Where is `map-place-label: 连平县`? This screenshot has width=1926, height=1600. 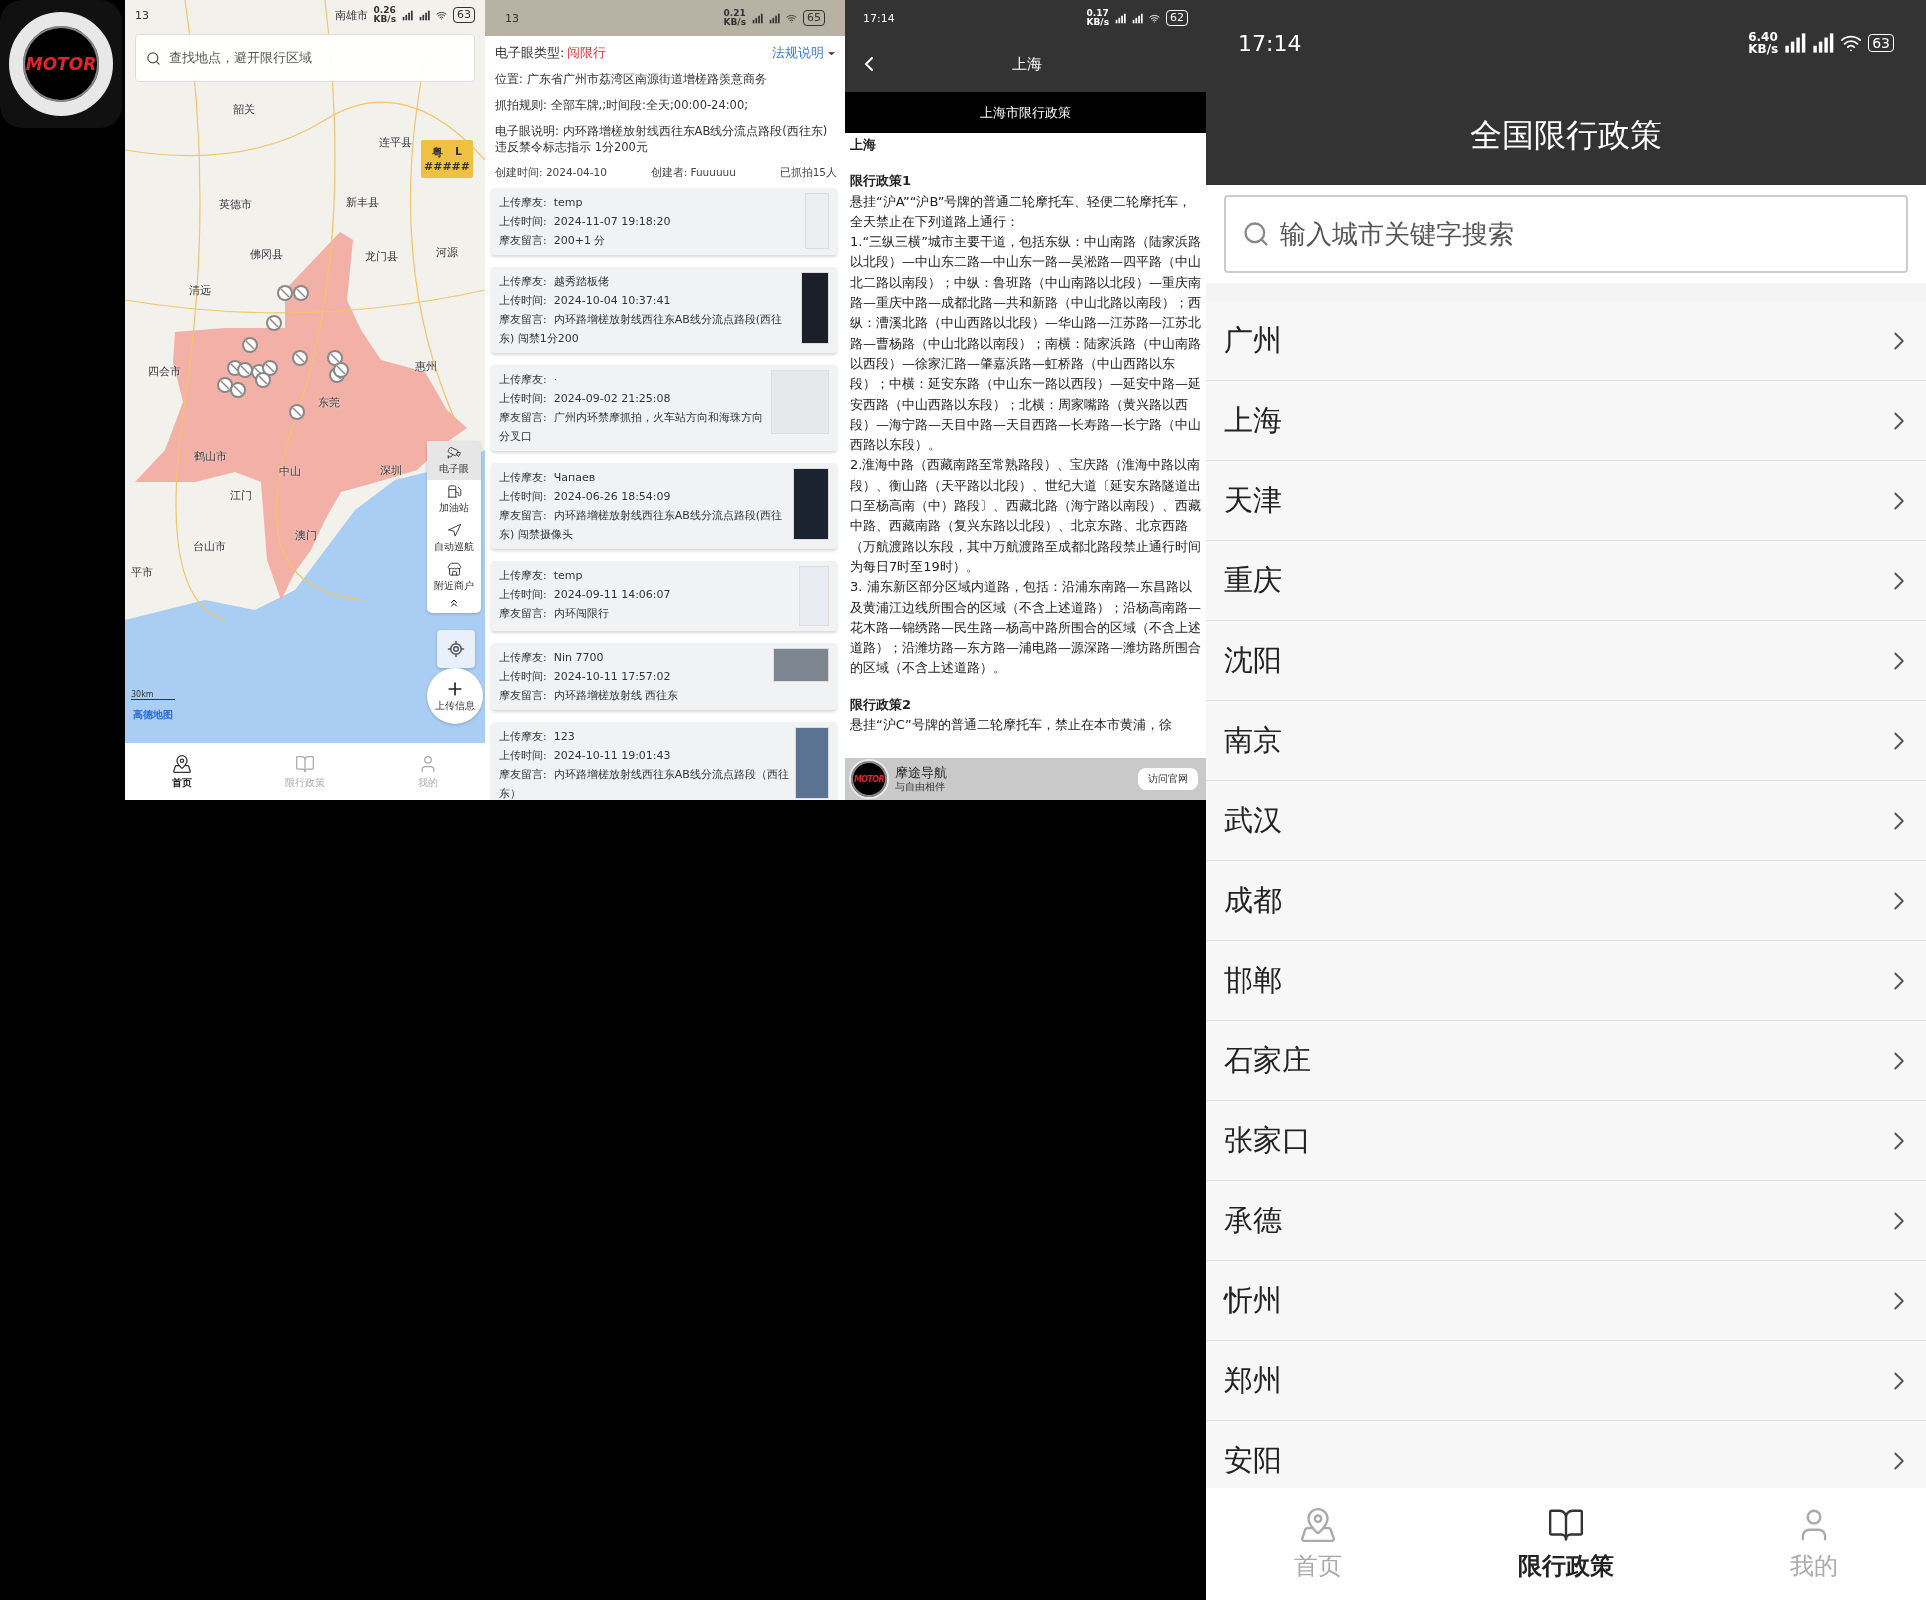
map-place-label: 连平县 is located at coordinates (395, 142).